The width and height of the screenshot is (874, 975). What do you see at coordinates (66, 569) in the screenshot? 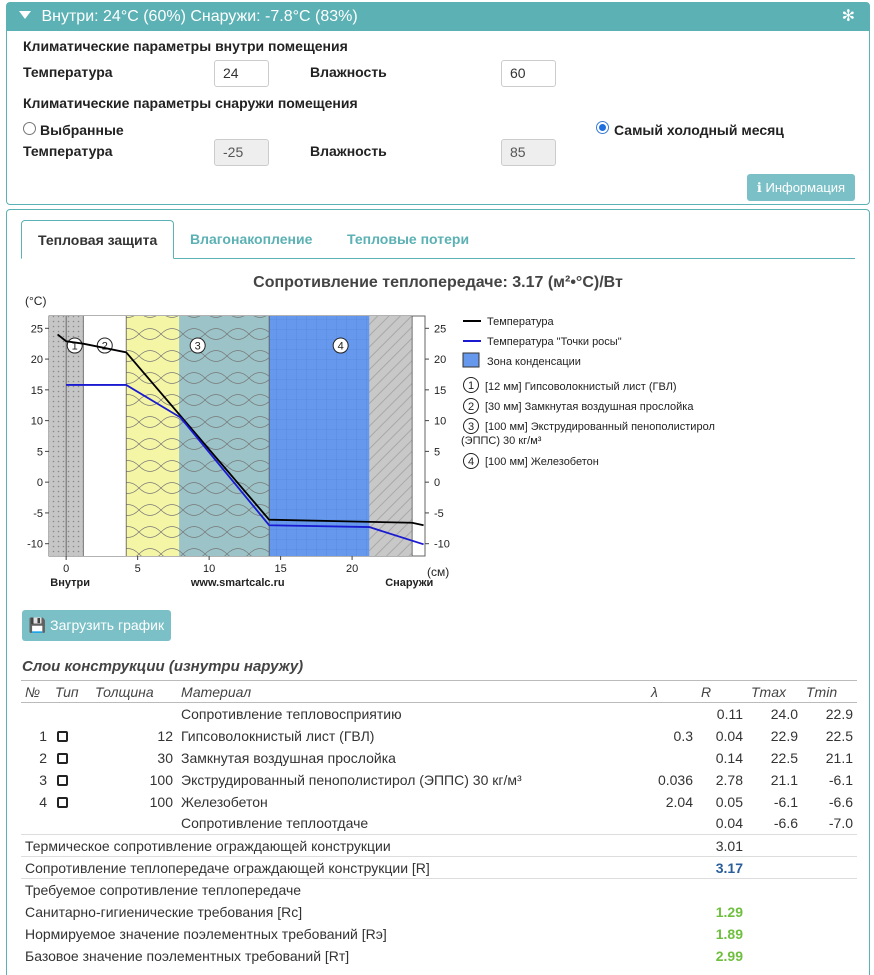
I see `xtick-label: 0` at bounding box center [66, 569].